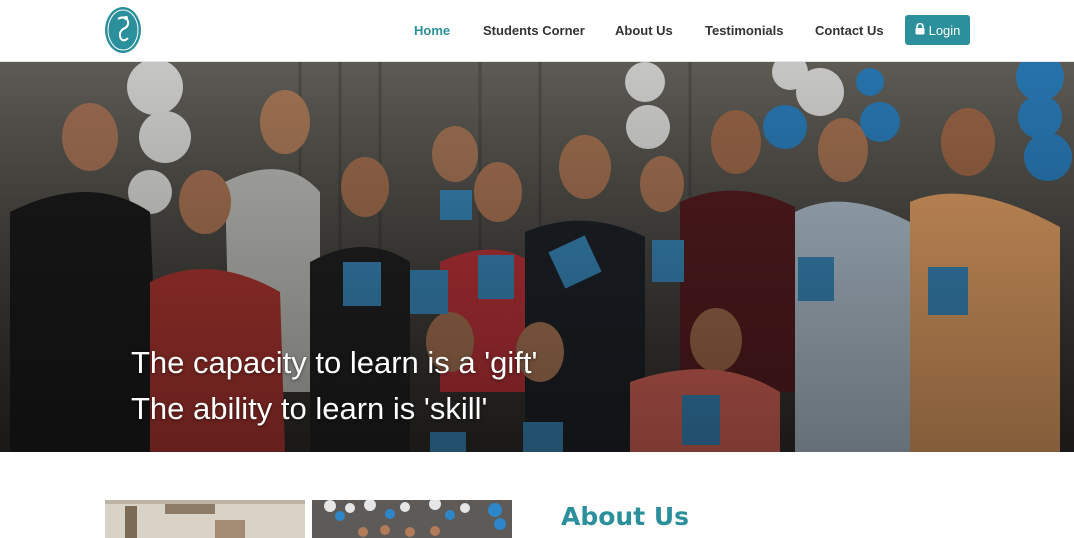 The image size is (1074, 538). What do you see at coordinates (334, 362) in the screenshot?
I see `hero-caption-line-1: The capacity to learn is a 'gift'` at bounding box center [334, 362].